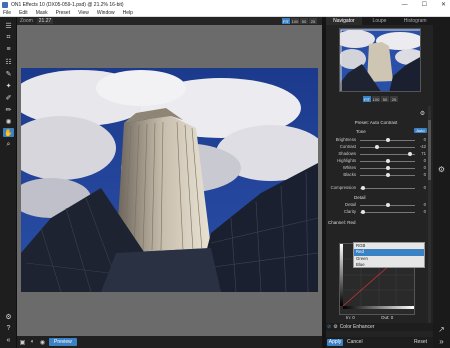 This screenshot has height=348, width=450. Describe the element at coordinates (8, 73) in the screenshot. I see `brush-tool-icon: ✎` at that location.